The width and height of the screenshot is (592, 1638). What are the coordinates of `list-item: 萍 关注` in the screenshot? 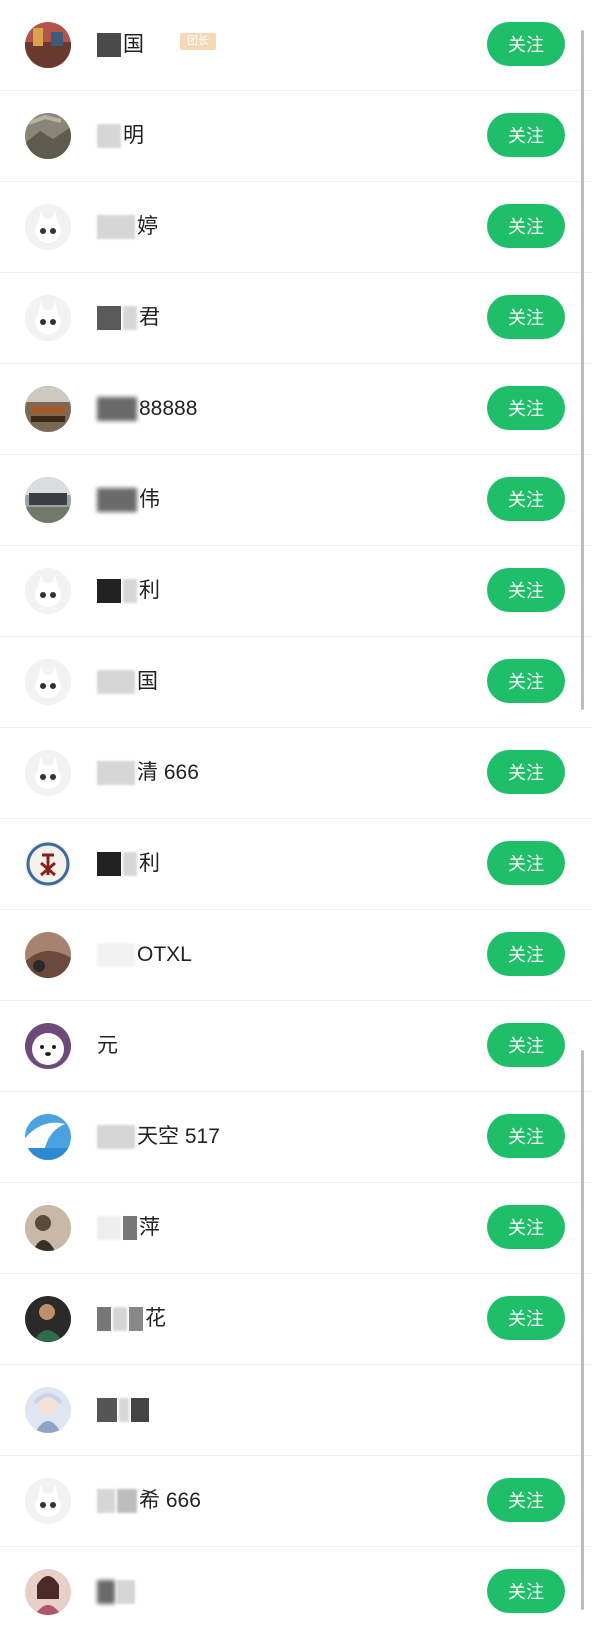 It's located at (296, 1228).